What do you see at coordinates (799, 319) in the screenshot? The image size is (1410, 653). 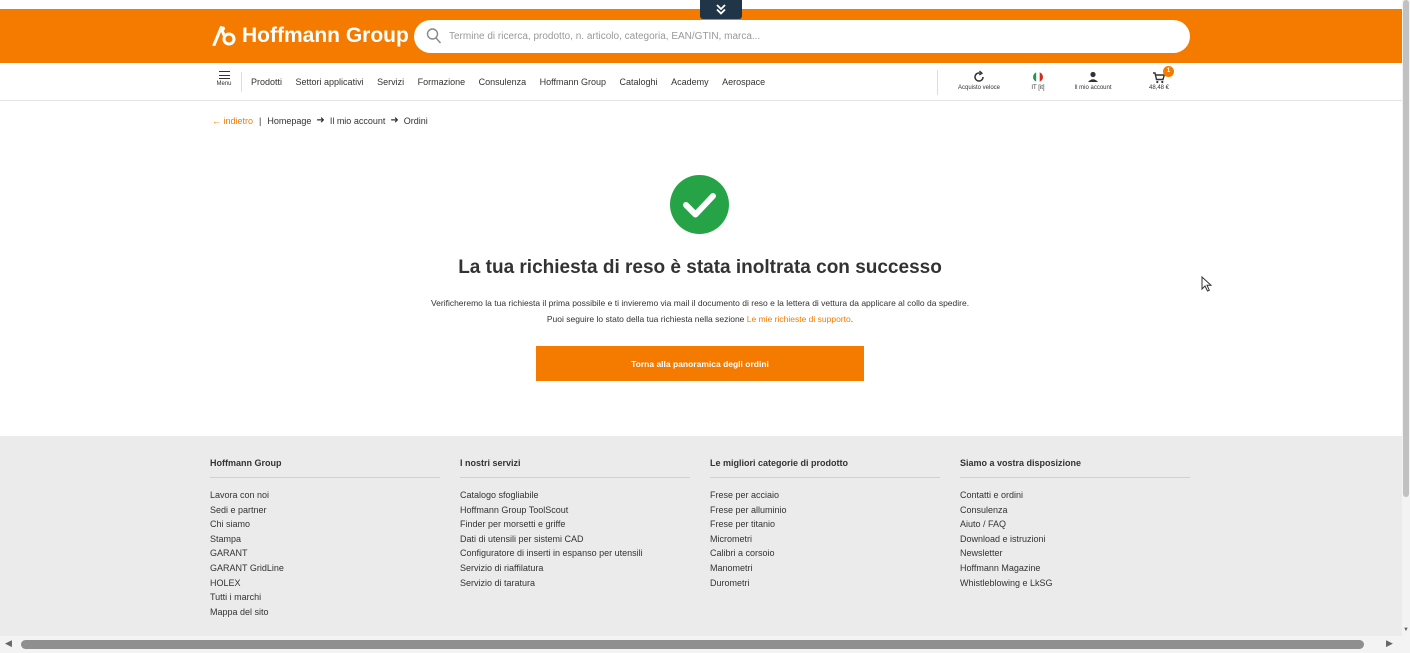 I see `support-requests-link: Le mie richieste di supporto` at bounding box center [799, 319].